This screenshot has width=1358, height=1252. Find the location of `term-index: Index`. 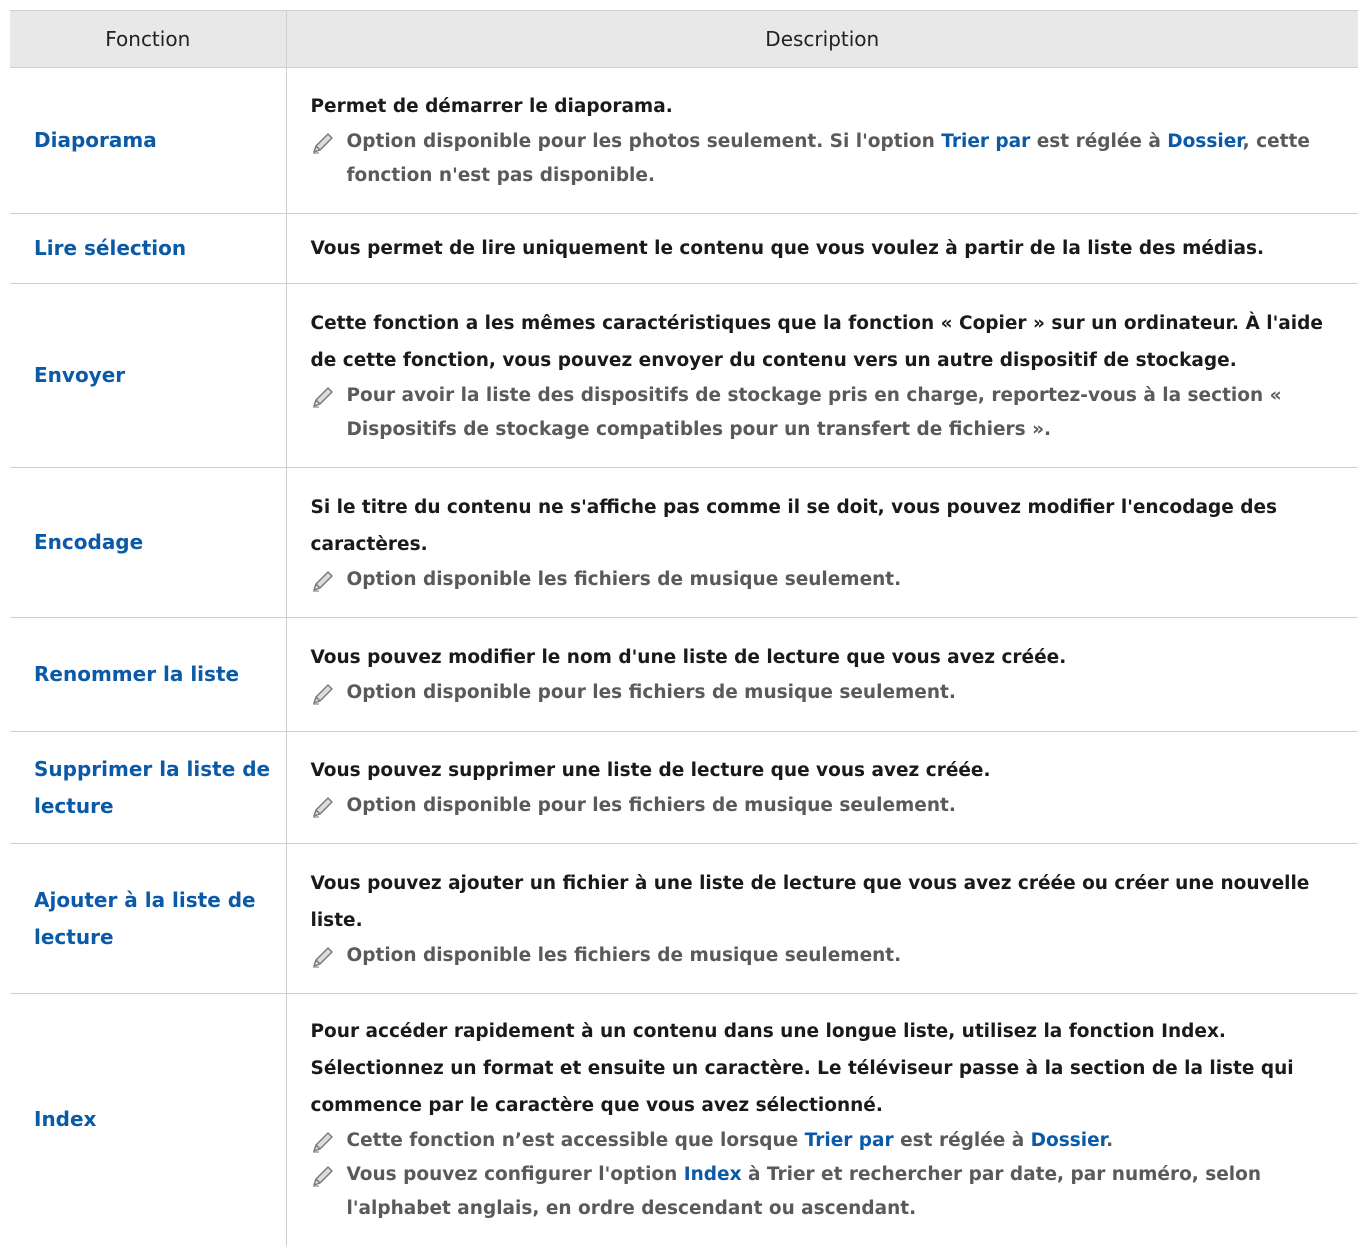

term-index: Index is located at coordinates (712, 1175).